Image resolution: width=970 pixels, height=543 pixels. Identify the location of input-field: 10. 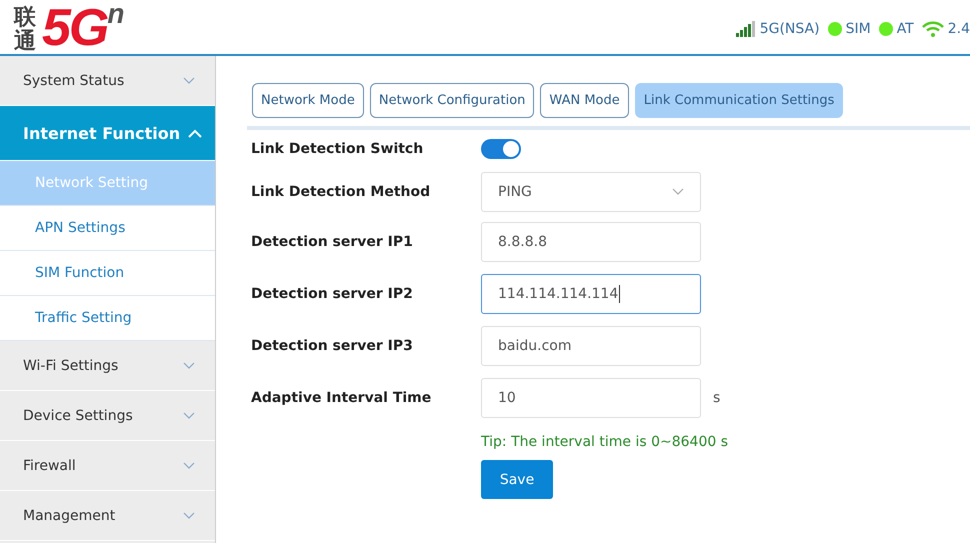
(591, 398).